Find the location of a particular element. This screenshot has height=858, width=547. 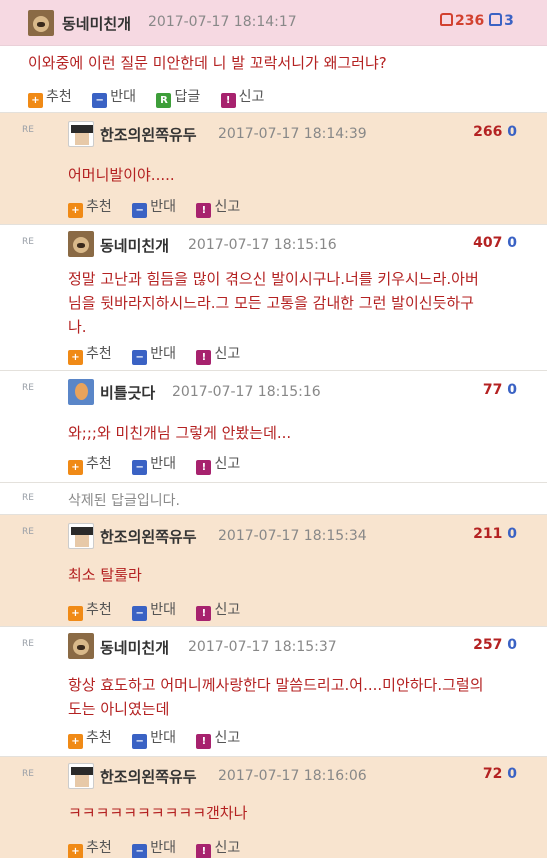

post-vote-counts: 236 3 is located at coordinates (477, 21).